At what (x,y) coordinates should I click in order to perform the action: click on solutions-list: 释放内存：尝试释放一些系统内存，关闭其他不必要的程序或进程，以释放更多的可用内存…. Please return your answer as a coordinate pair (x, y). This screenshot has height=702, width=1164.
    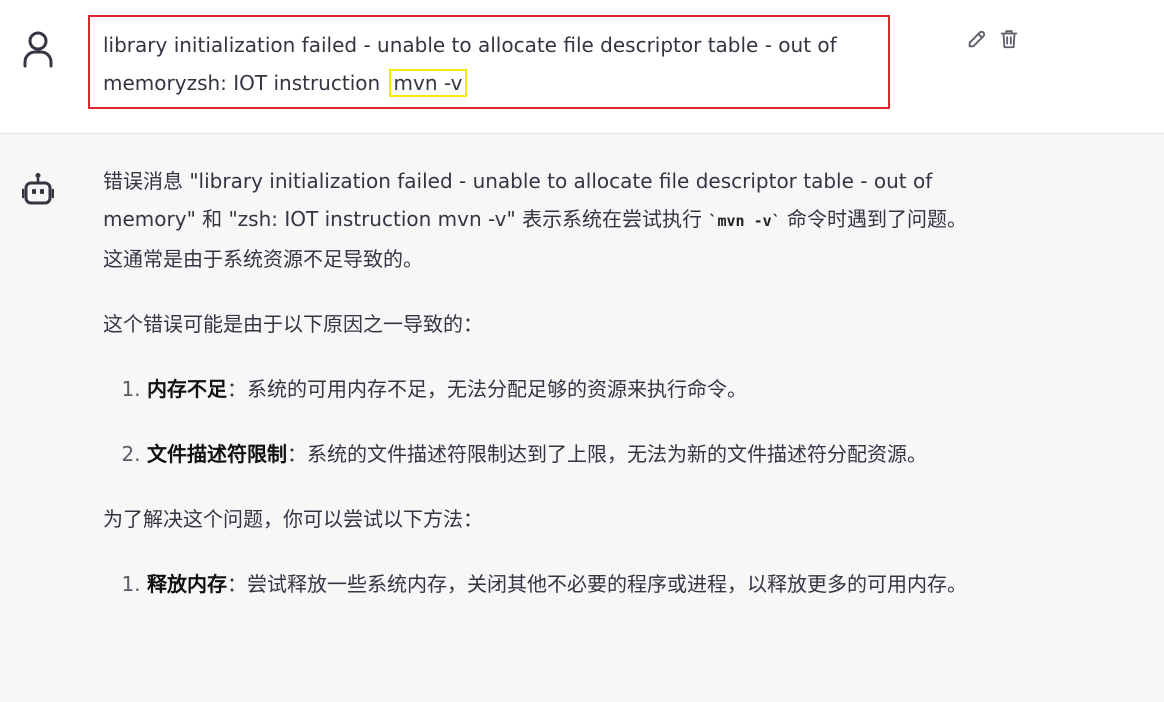
    Looking at the image, I should click on (540, 584).